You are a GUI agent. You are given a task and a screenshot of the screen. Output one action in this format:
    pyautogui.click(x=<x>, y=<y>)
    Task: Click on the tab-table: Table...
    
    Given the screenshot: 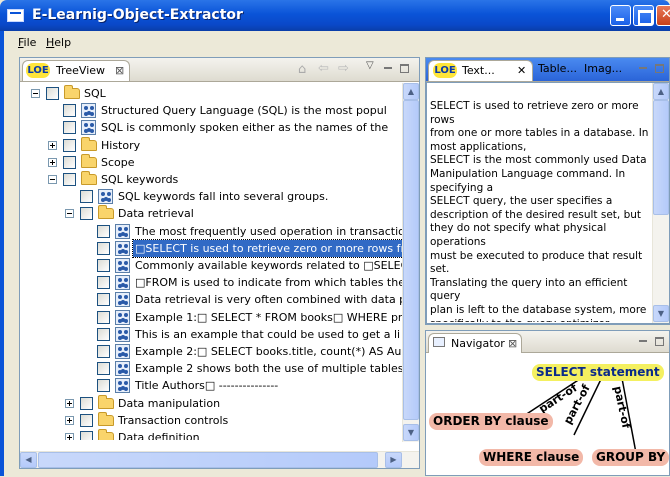 What is the action you would take?
    pyautogui.click(x=557, y=68)
    